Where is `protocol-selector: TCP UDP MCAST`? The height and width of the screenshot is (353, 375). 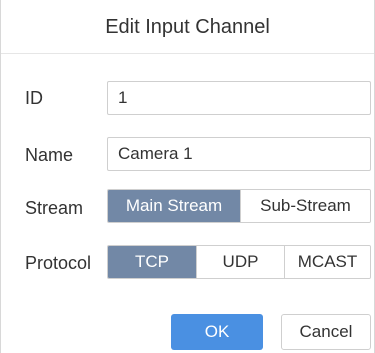
protocol-selector: TCP UDP MCAST is located at coordinates (239, 262).